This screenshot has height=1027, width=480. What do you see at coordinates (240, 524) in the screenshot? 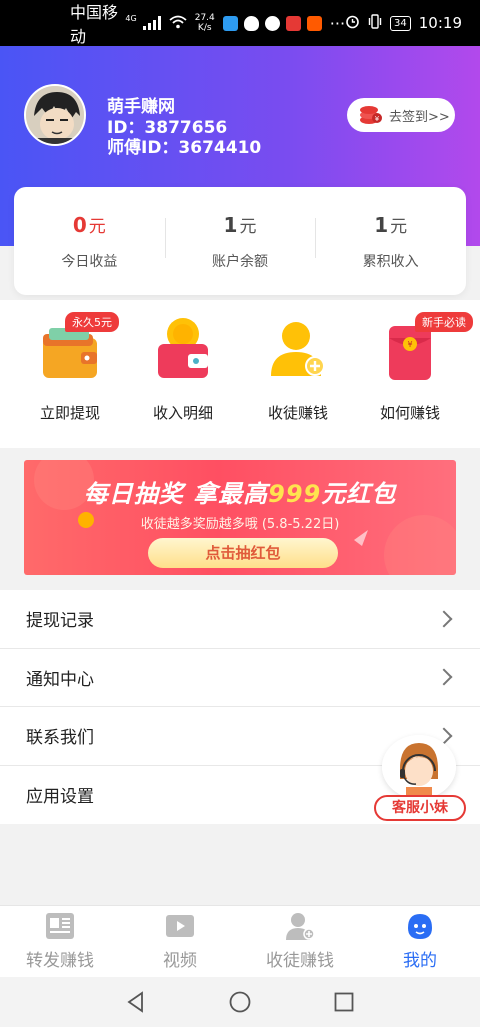
I see `banner-subtitle: 收徒越多奖励越多哦 (5.8-5.22日)` at bounding box center [240, 524].